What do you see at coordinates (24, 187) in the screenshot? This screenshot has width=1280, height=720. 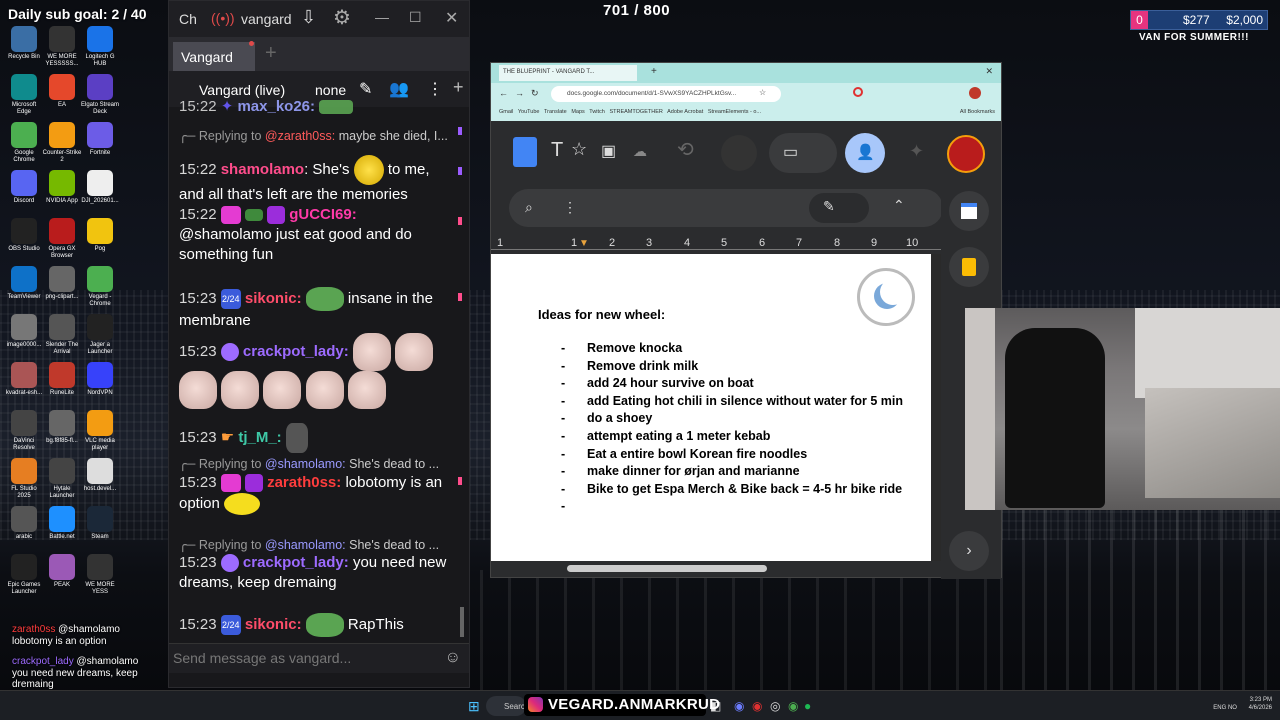 I see `desktop-icon: Discord` at bounding box center [24, 187].